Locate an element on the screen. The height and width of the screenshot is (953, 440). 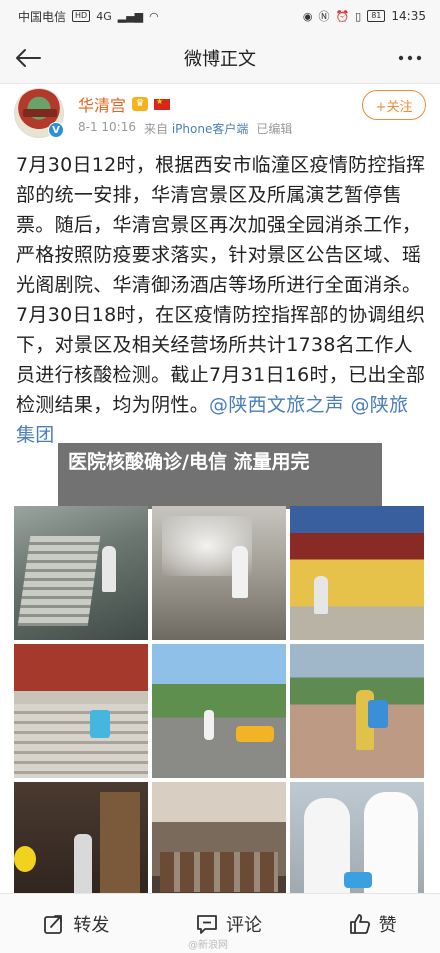
status-right: ◉ Ⓝ ⏰ ▯ 81 14:35 is located at coordinates (364, 16).